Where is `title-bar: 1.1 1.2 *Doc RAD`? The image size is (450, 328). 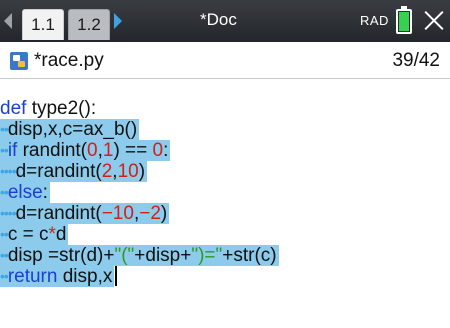 title-bar: 1.1 1.2 *Doc RAD is located at coordinates (225, 21).